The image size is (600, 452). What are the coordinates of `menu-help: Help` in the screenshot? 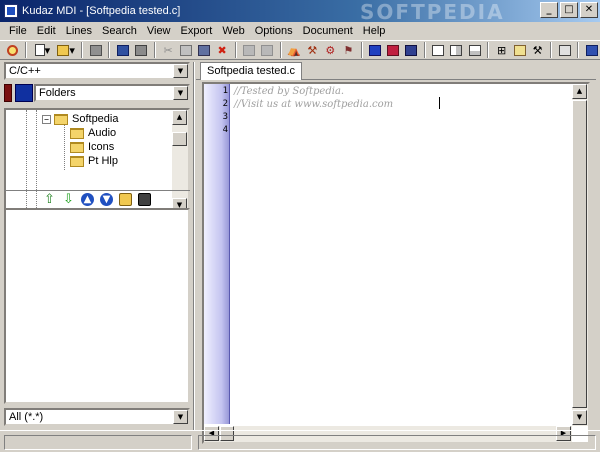 It's located at (374, 31).